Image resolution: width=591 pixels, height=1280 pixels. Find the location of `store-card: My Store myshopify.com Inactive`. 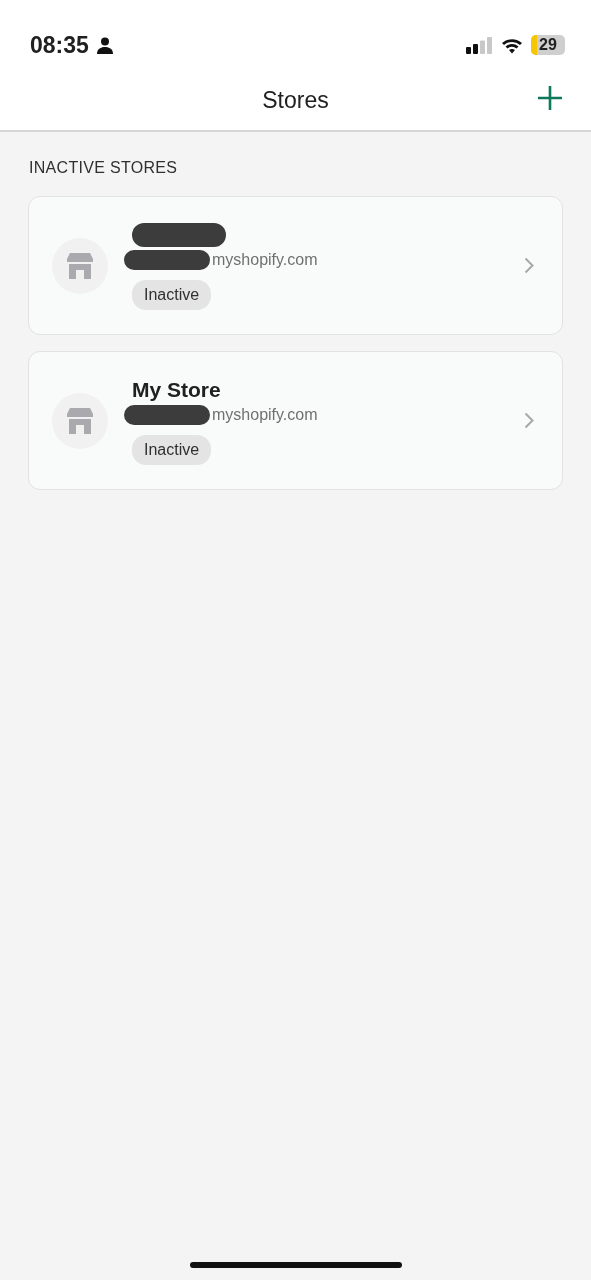

store-card: My Store myshopify.com Inactive is located at coordinates (295, 420).